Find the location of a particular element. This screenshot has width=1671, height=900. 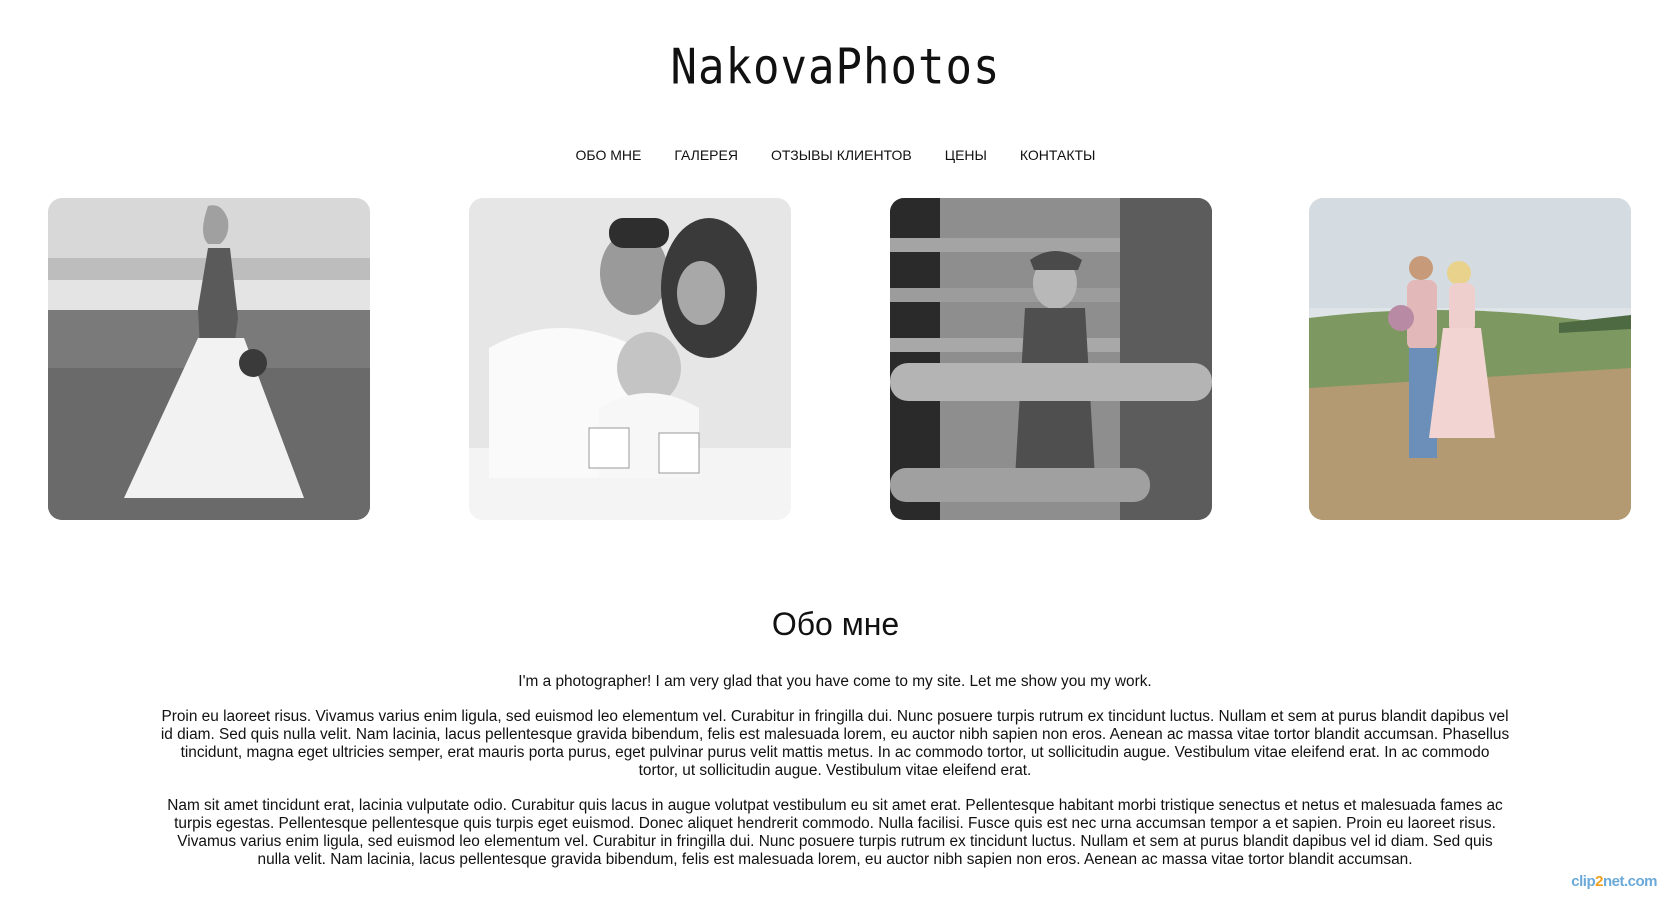

site-logo: NakovaPhotos is located at coordinates (835, 68).